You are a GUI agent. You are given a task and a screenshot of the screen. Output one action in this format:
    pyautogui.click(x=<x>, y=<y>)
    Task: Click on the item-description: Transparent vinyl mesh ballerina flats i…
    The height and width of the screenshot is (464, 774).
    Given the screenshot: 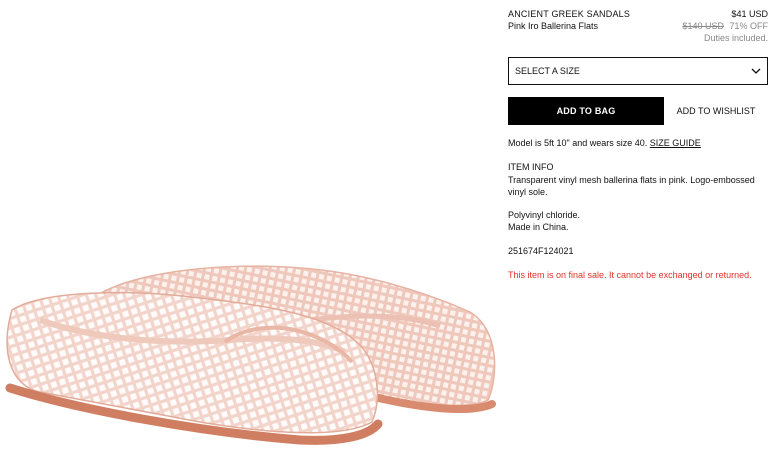 What is the action you would take?
    pyautogui.click(x=631, y=186)
    